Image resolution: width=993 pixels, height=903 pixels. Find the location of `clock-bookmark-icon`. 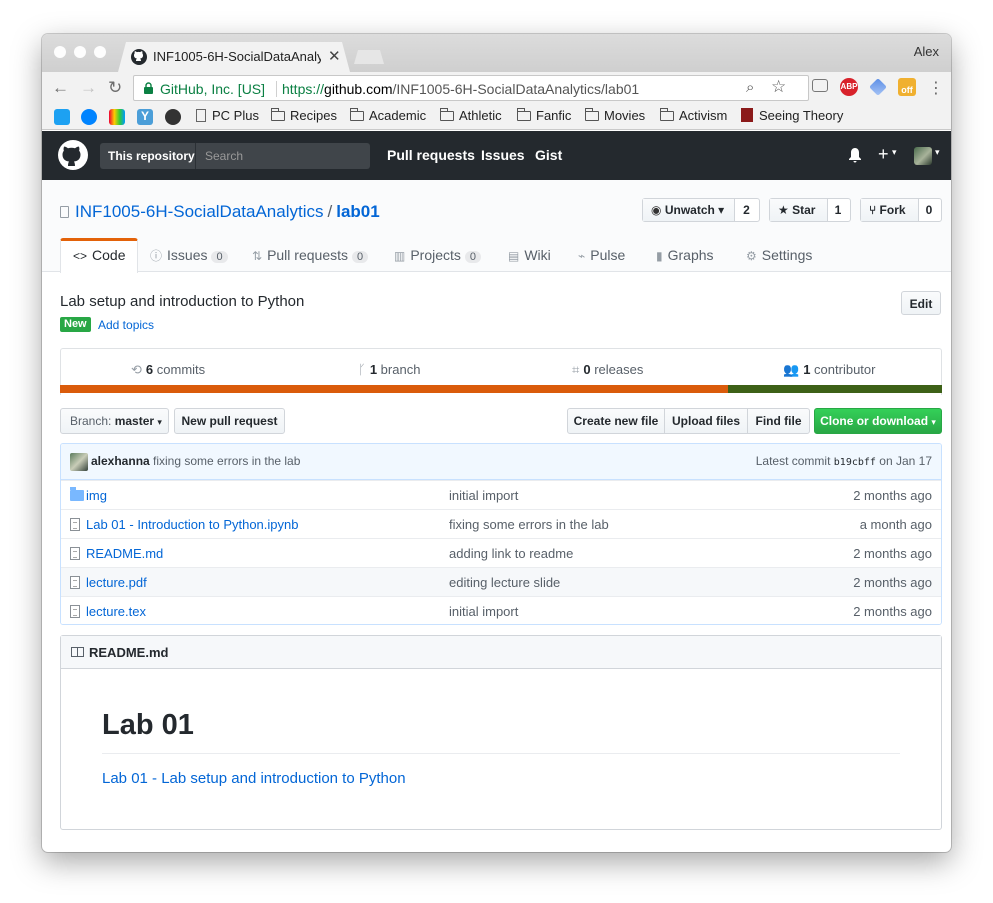

clock-bookmark-icon is located at coordinates (173, 117).